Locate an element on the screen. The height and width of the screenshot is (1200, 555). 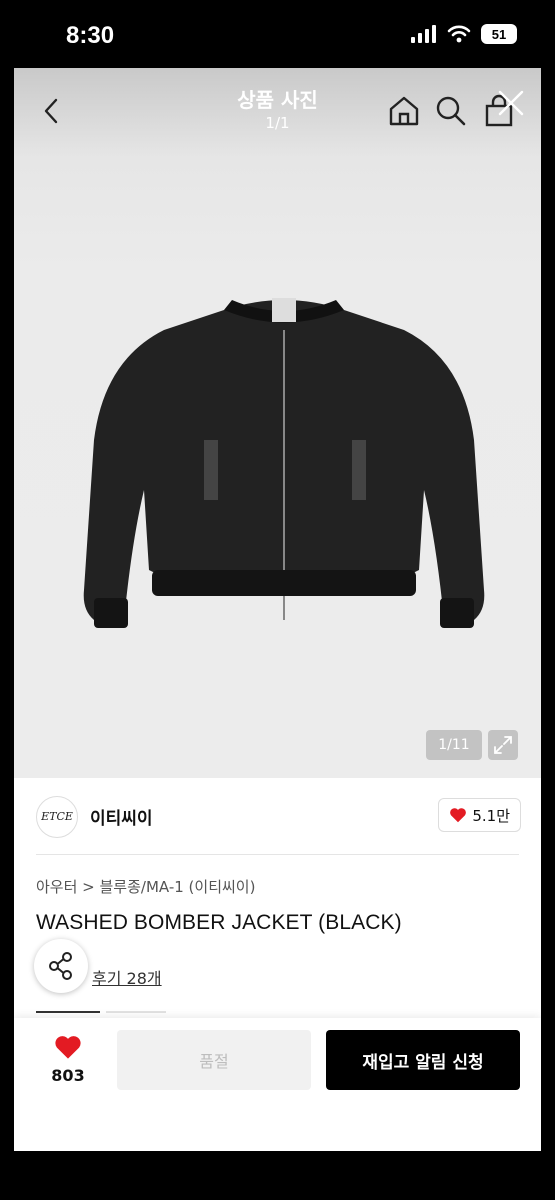
wishlist-count: 803 is located at coordinates (68, 1075).